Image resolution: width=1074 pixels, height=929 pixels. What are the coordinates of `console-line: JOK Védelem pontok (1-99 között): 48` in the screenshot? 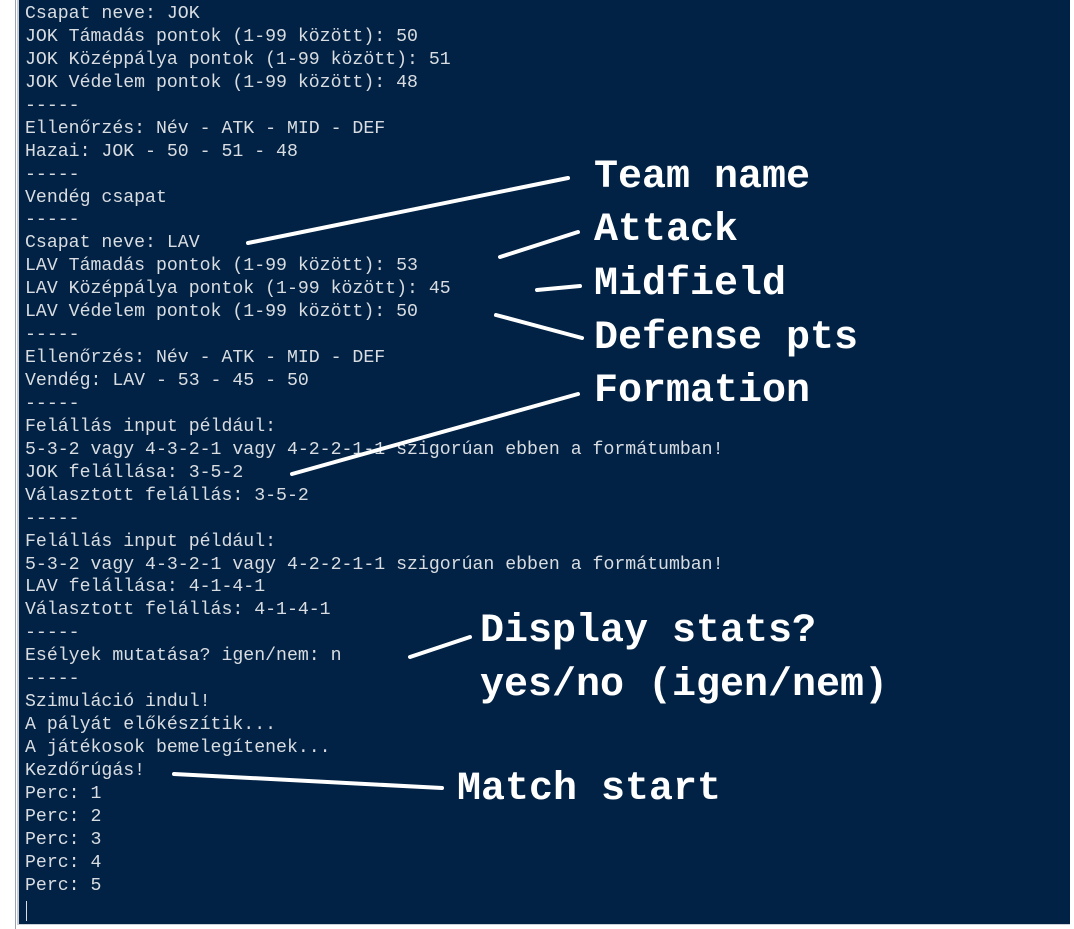 It's located at (221, 82).